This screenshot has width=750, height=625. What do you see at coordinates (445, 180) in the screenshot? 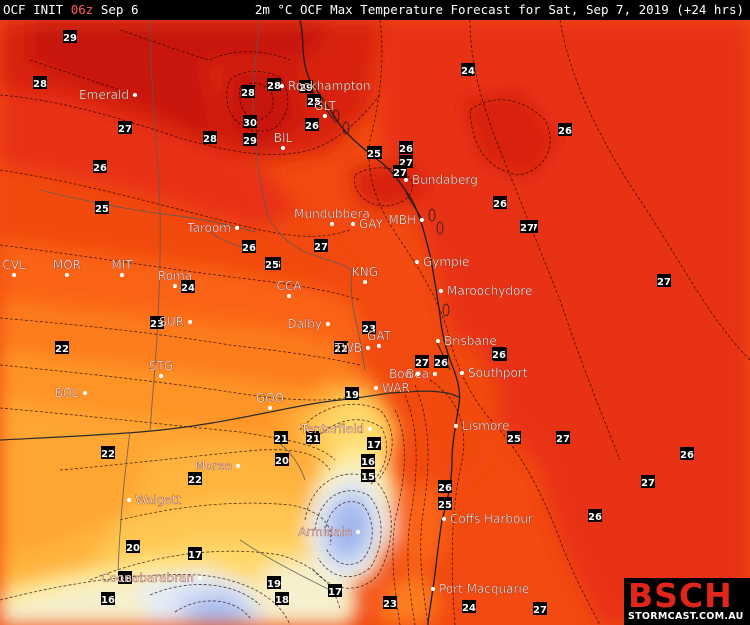
I see `place-name: Bundaberg` at bounding box center [445, 180].